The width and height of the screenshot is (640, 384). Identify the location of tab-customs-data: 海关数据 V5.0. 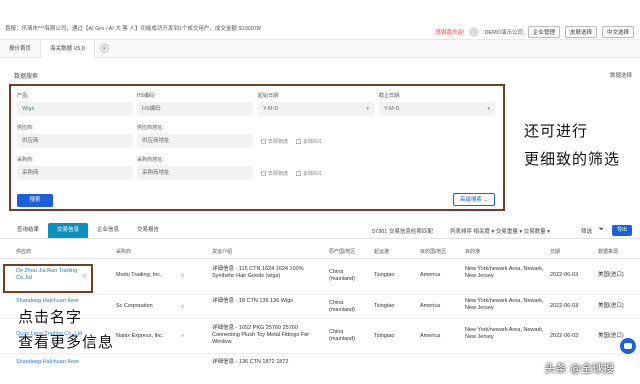
(68, 48).